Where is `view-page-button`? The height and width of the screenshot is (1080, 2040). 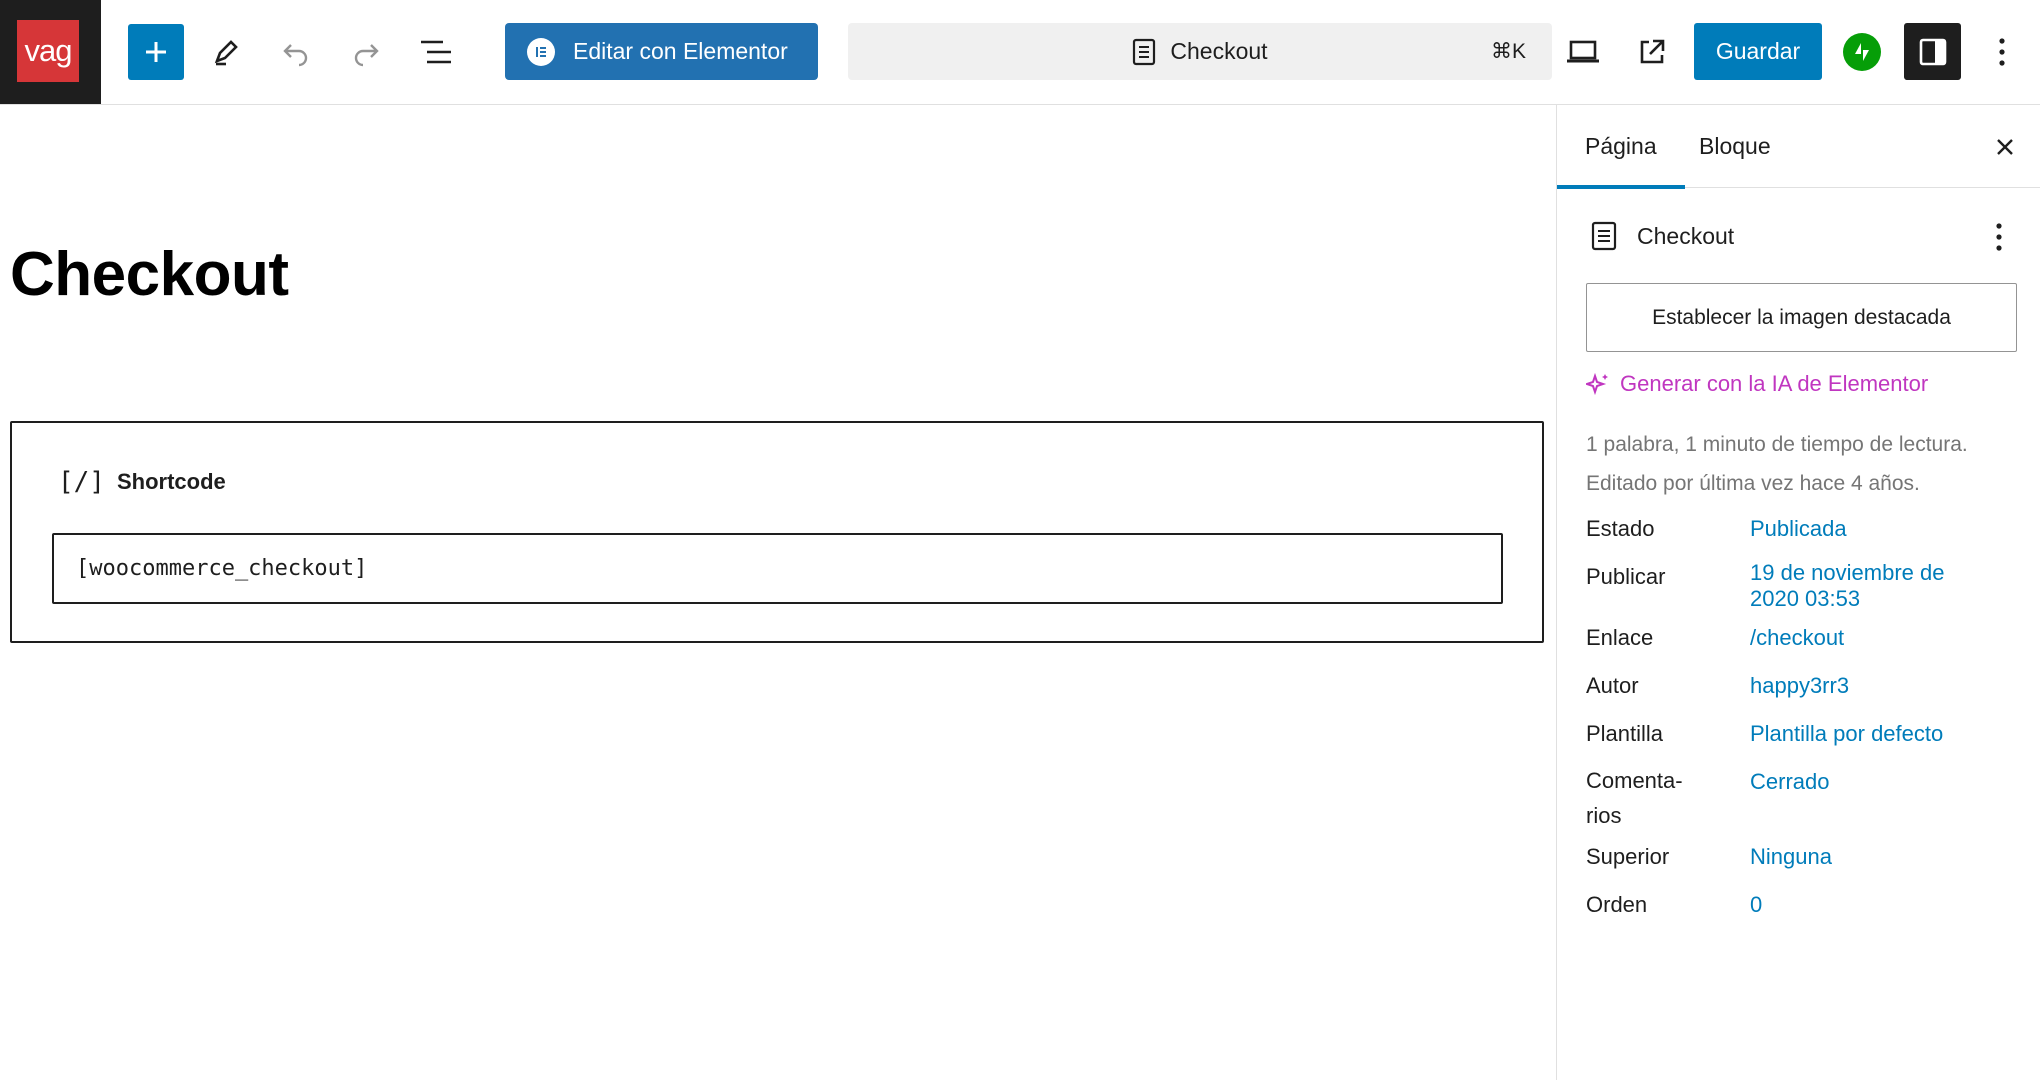 view-page-button is located at coordinates (1652, 52).